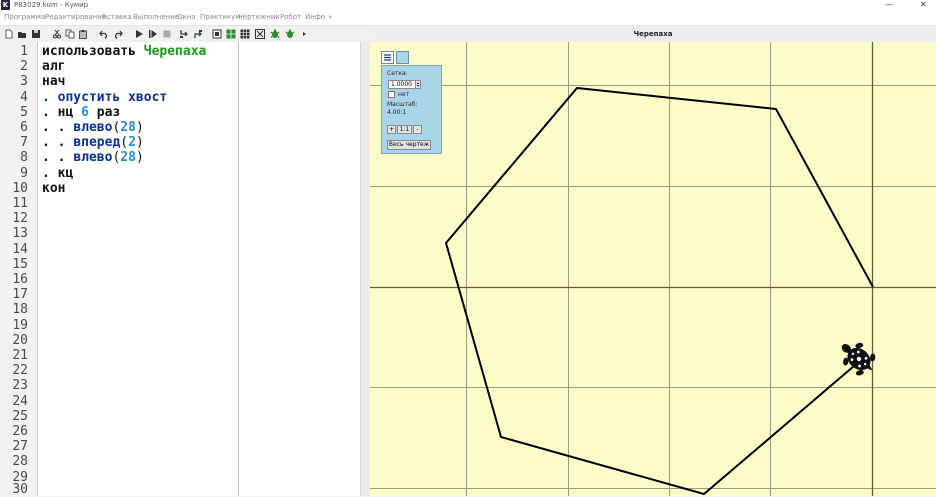  What do you see at coordinates (20, 416) in the screenshot?
I see `line-number: 25` at bounding box center [20, 416].